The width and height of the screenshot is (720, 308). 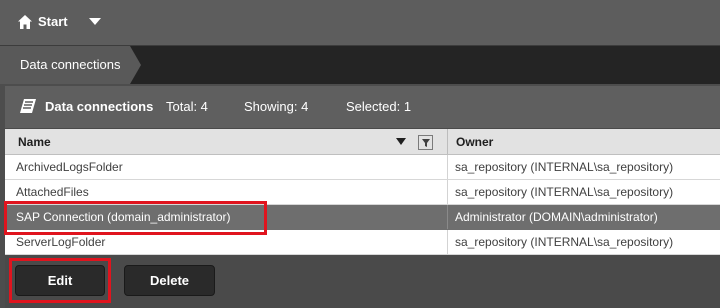 I want to click on breadcrumb-item-data-connections: Data connections, so click(x=70, y=65).